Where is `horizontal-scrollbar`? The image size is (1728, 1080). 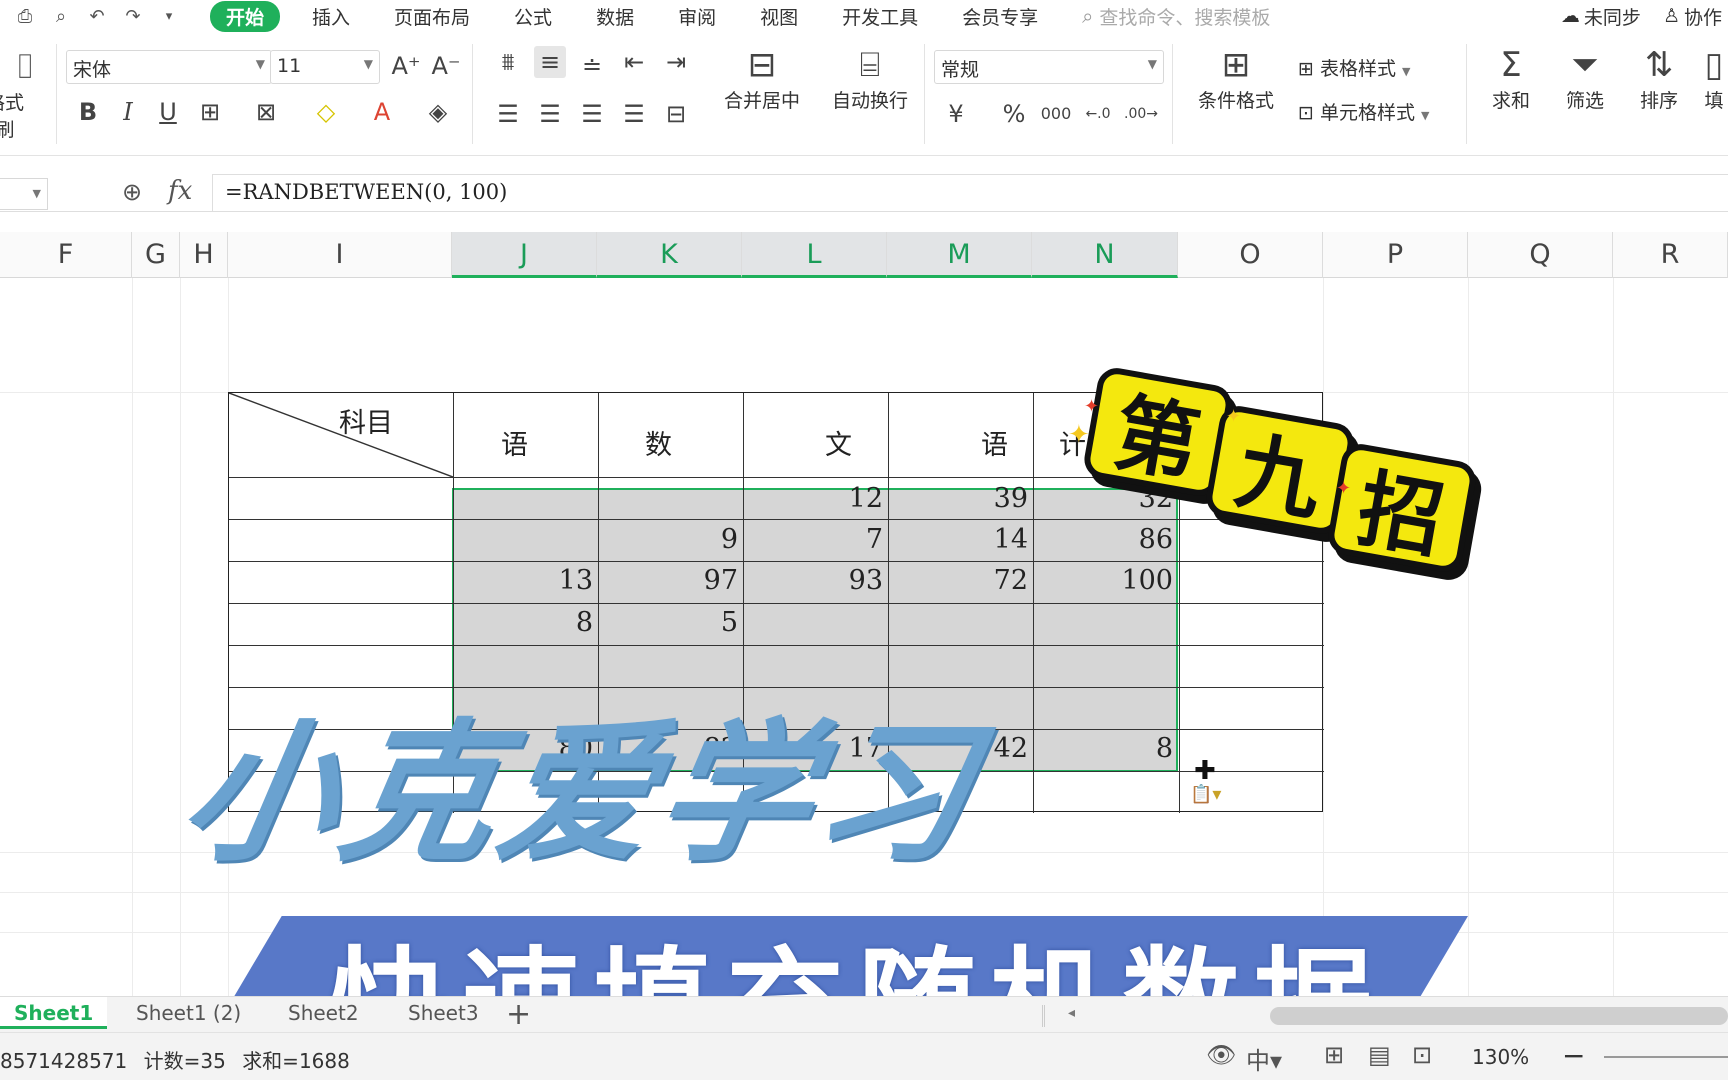
horizontal-scrollbar is located at coordinates (1499, 1016).